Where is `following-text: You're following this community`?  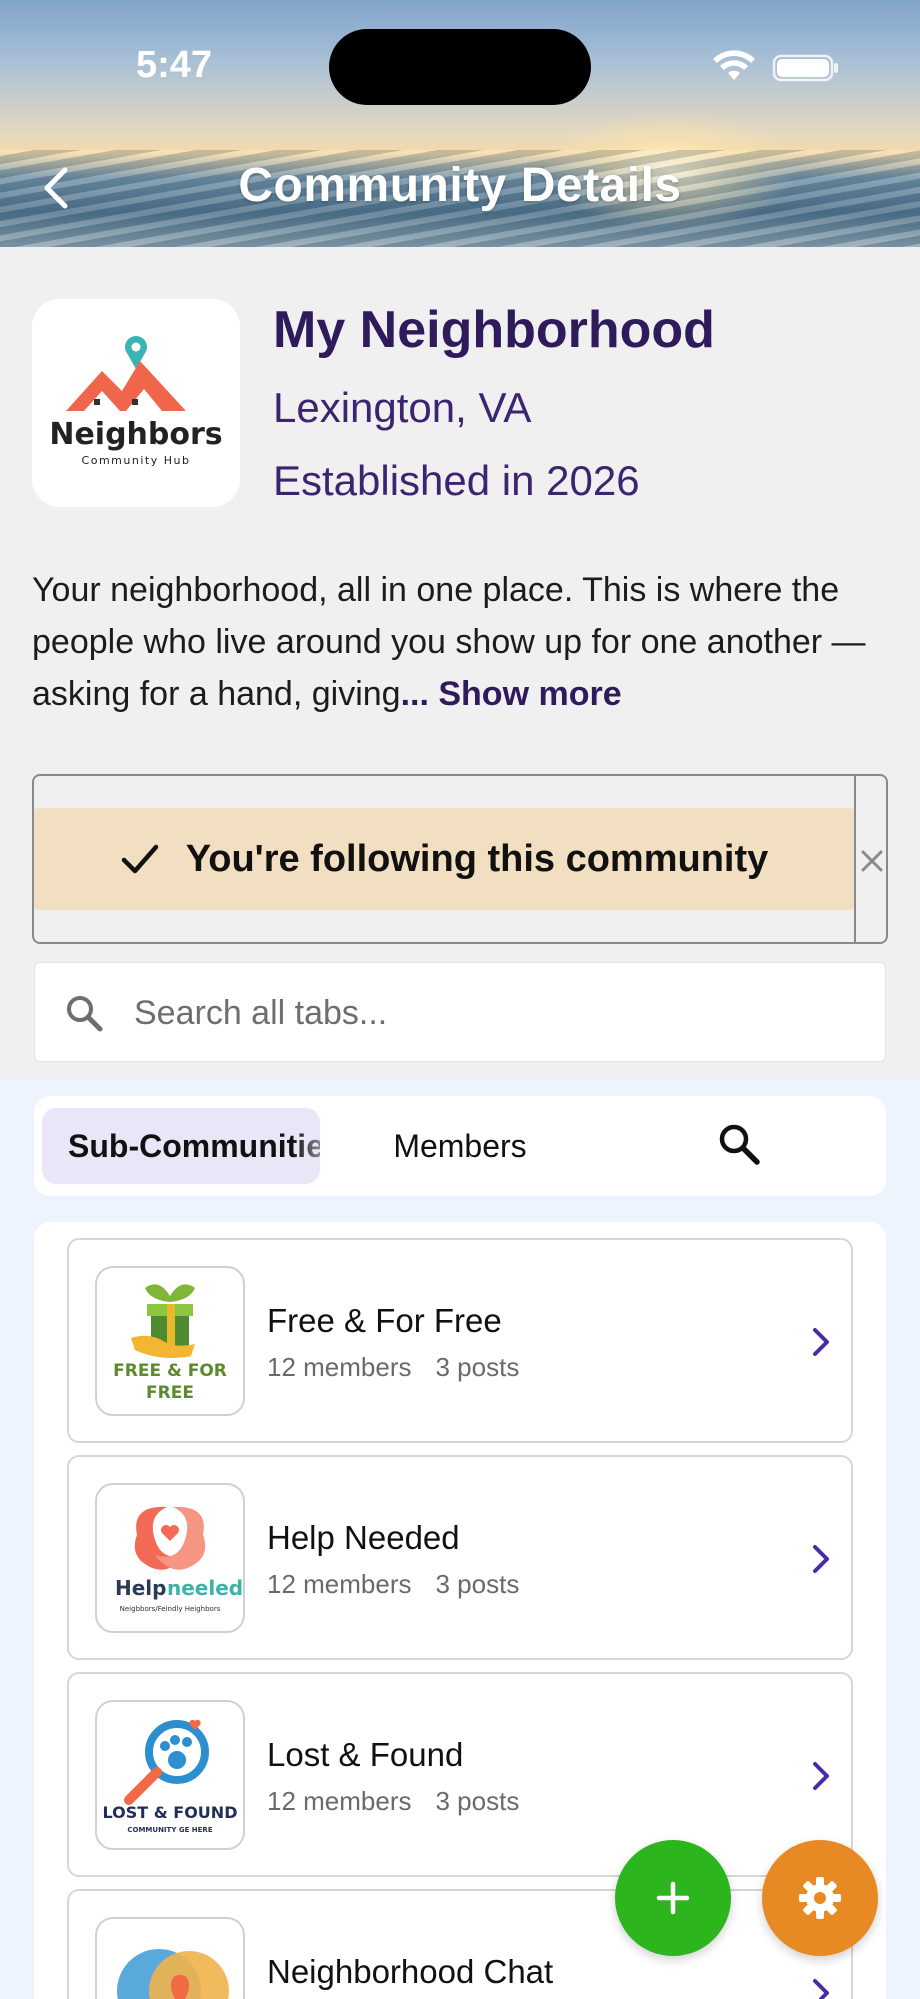
following-text: You're following this community is located at coordinates (477, 858).